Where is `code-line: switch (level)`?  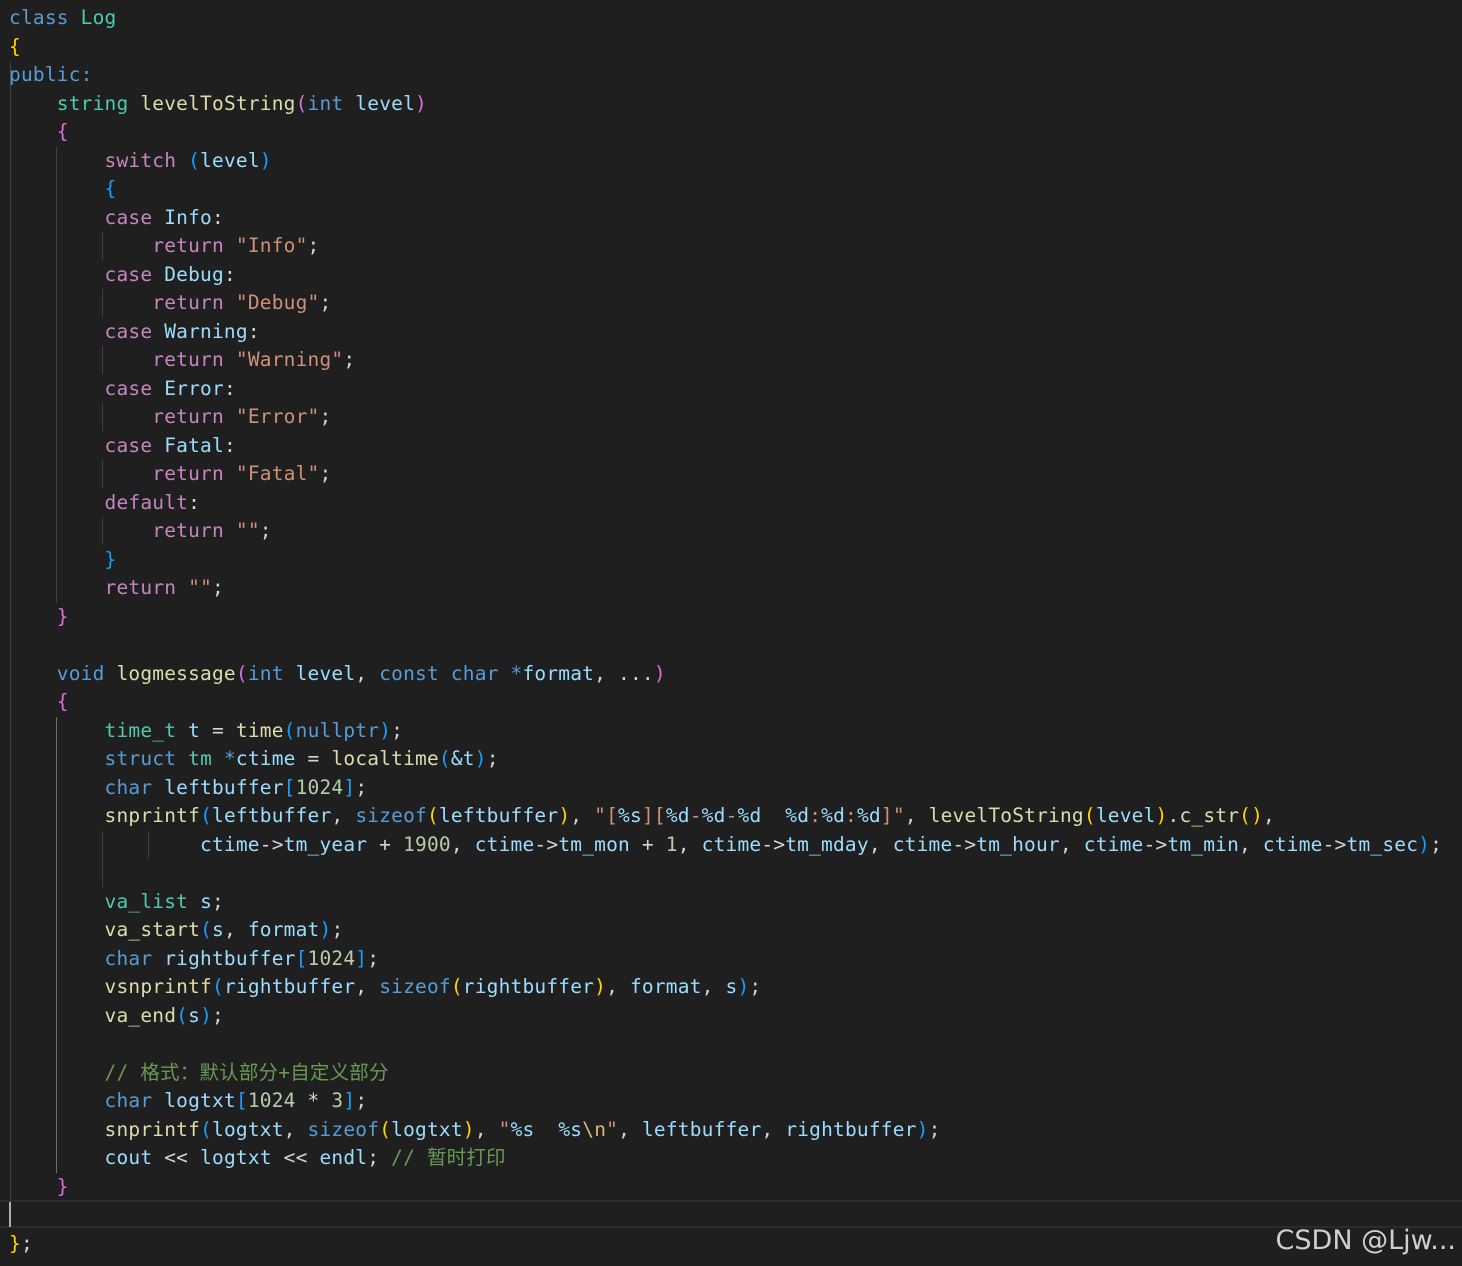
code-line: switch (level) is located at coordinates (140, 161).